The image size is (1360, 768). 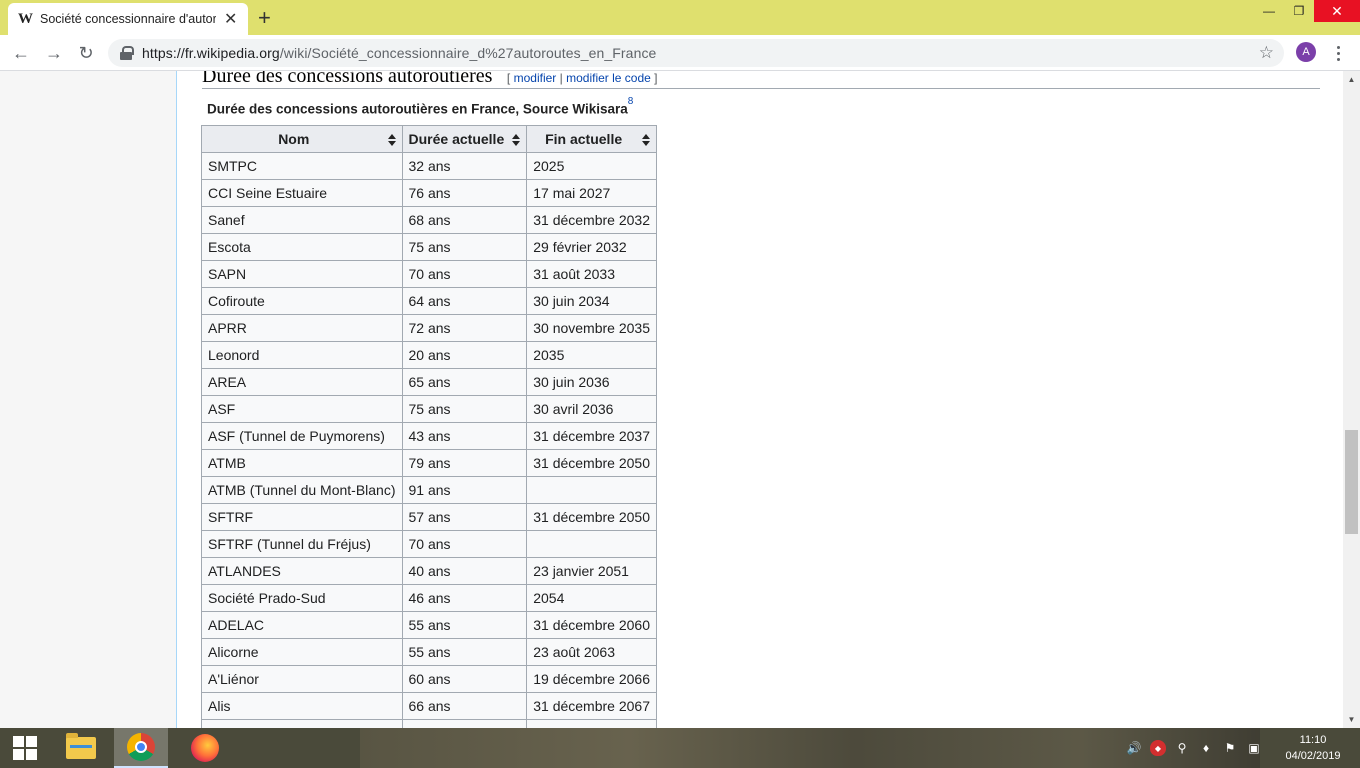 I want to click on reference-link: 8, so click(x=631, y=101).